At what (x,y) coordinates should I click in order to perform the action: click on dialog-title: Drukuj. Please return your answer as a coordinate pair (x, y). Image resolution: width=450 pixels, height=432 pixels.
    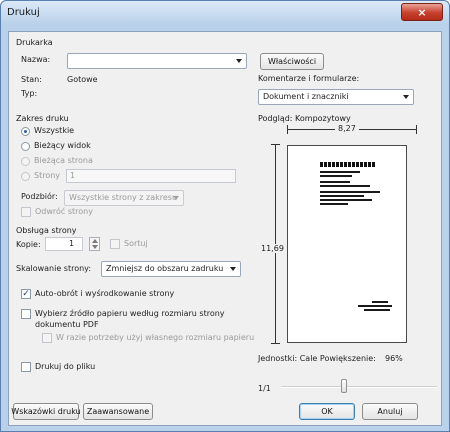
    Looking at the image, I should click on (23, 12).